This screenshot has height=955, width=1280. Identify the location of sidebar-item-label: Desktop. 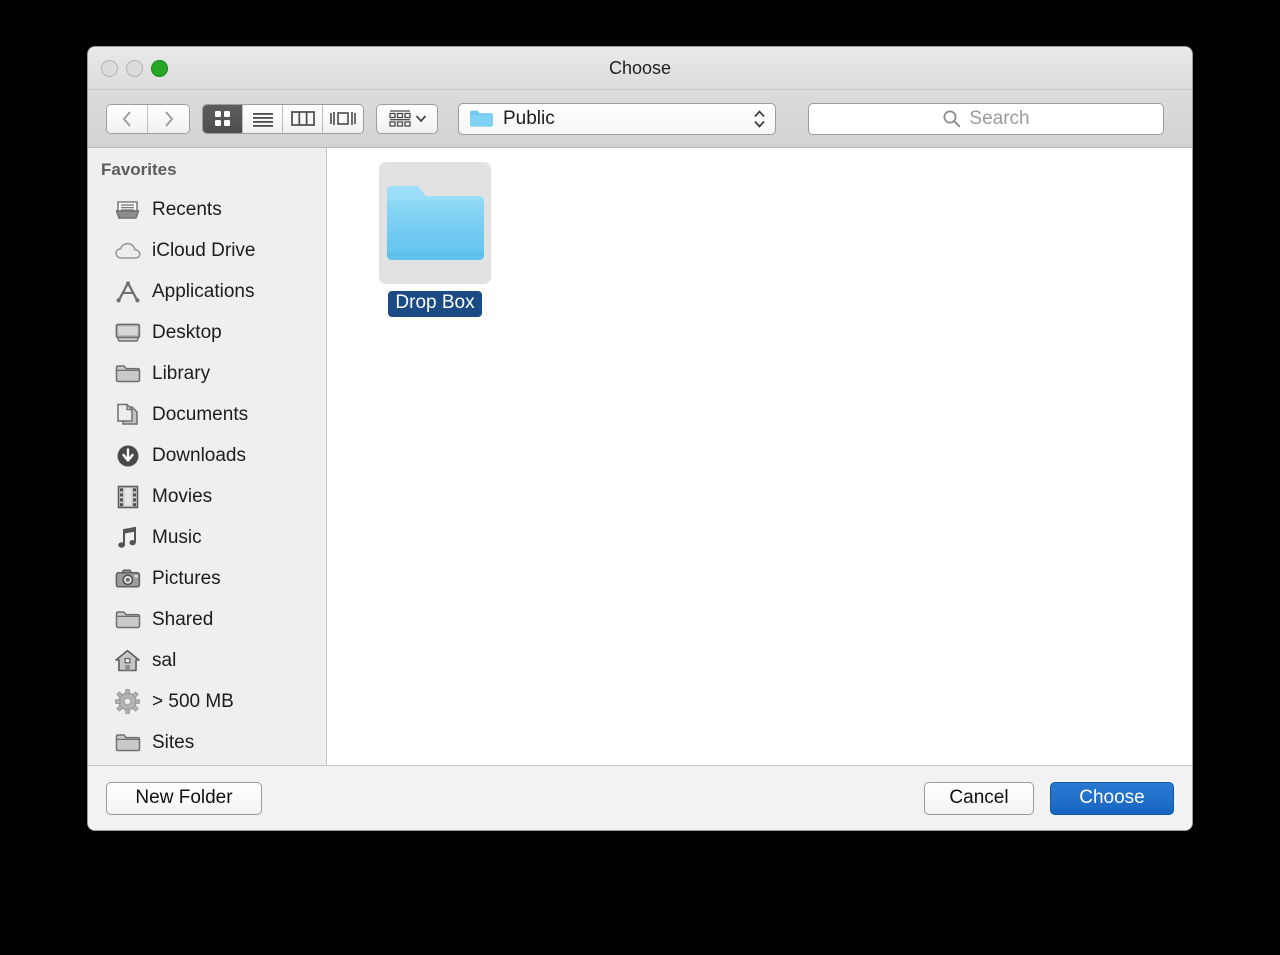
(187, 332).